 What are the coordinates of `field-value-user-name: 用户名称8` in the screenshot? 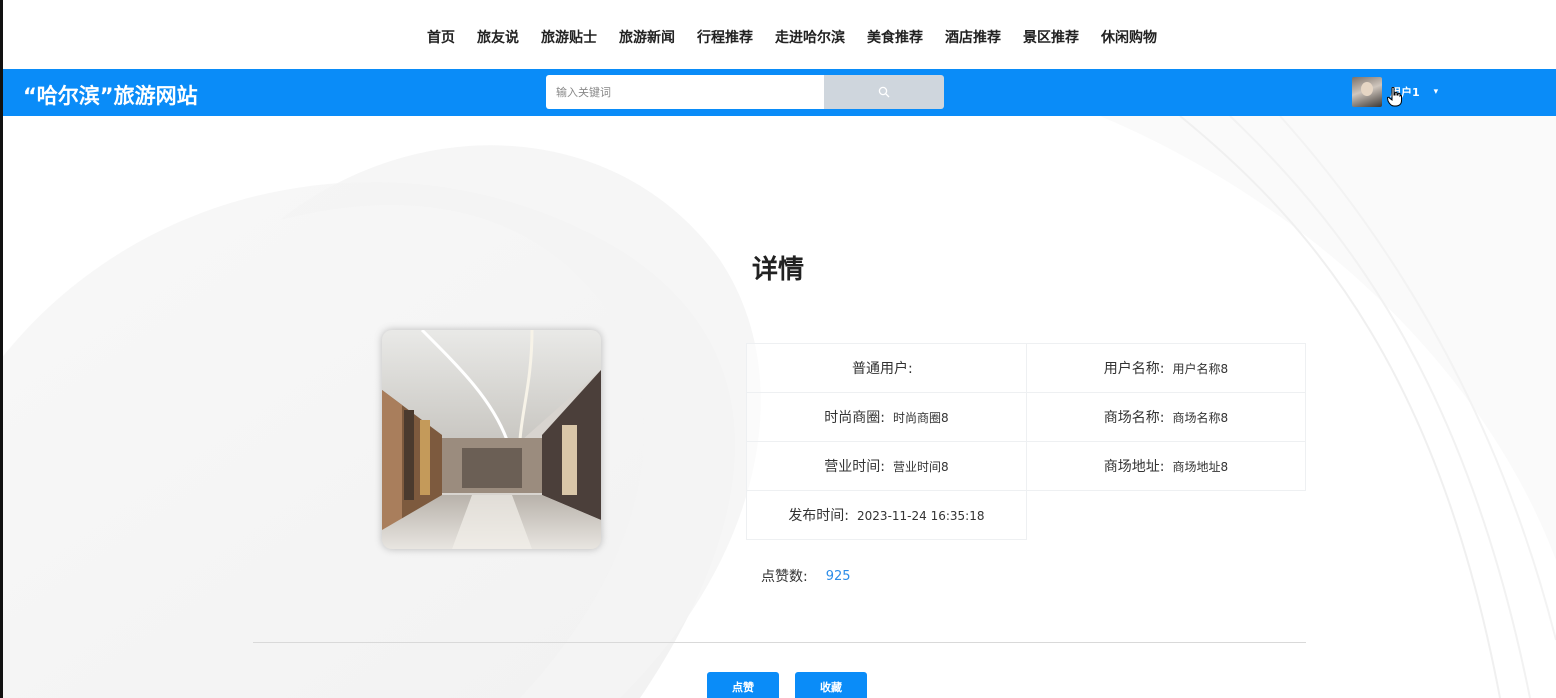 It's located at (1200, 369).